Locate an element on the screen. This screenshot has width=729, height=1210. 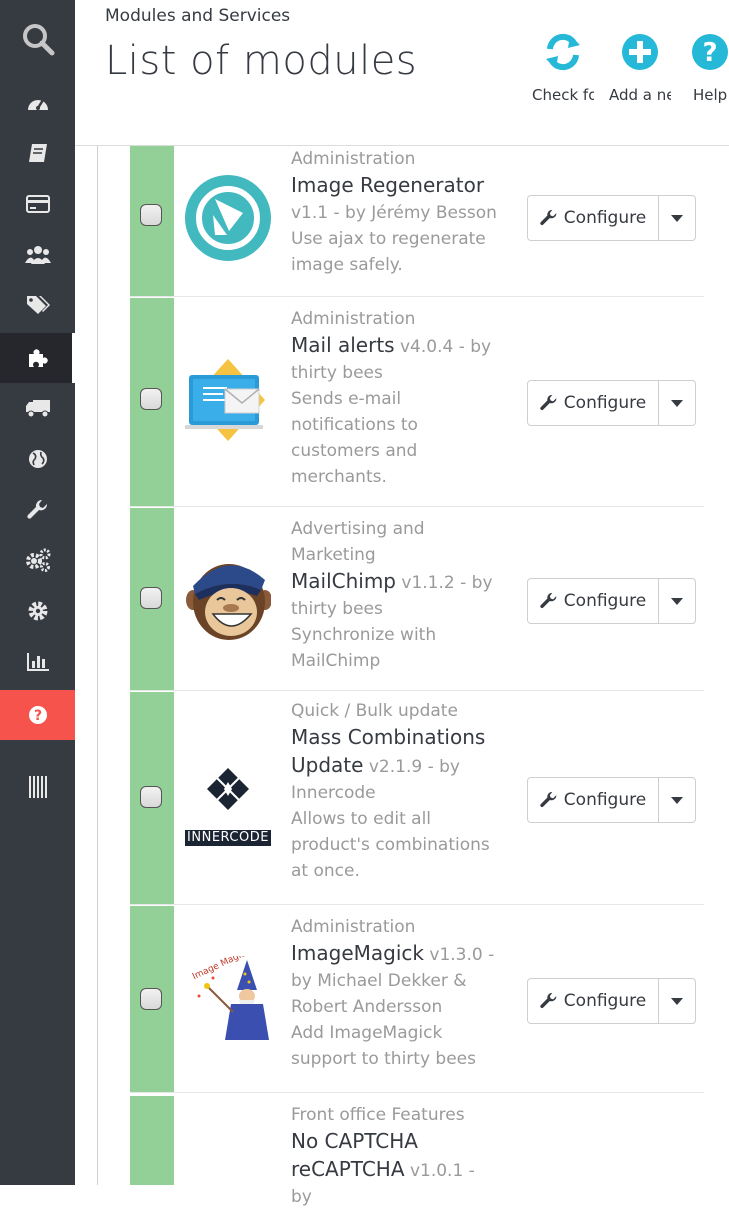
sidebar-item-shipping is located at coordinates (37, 408).